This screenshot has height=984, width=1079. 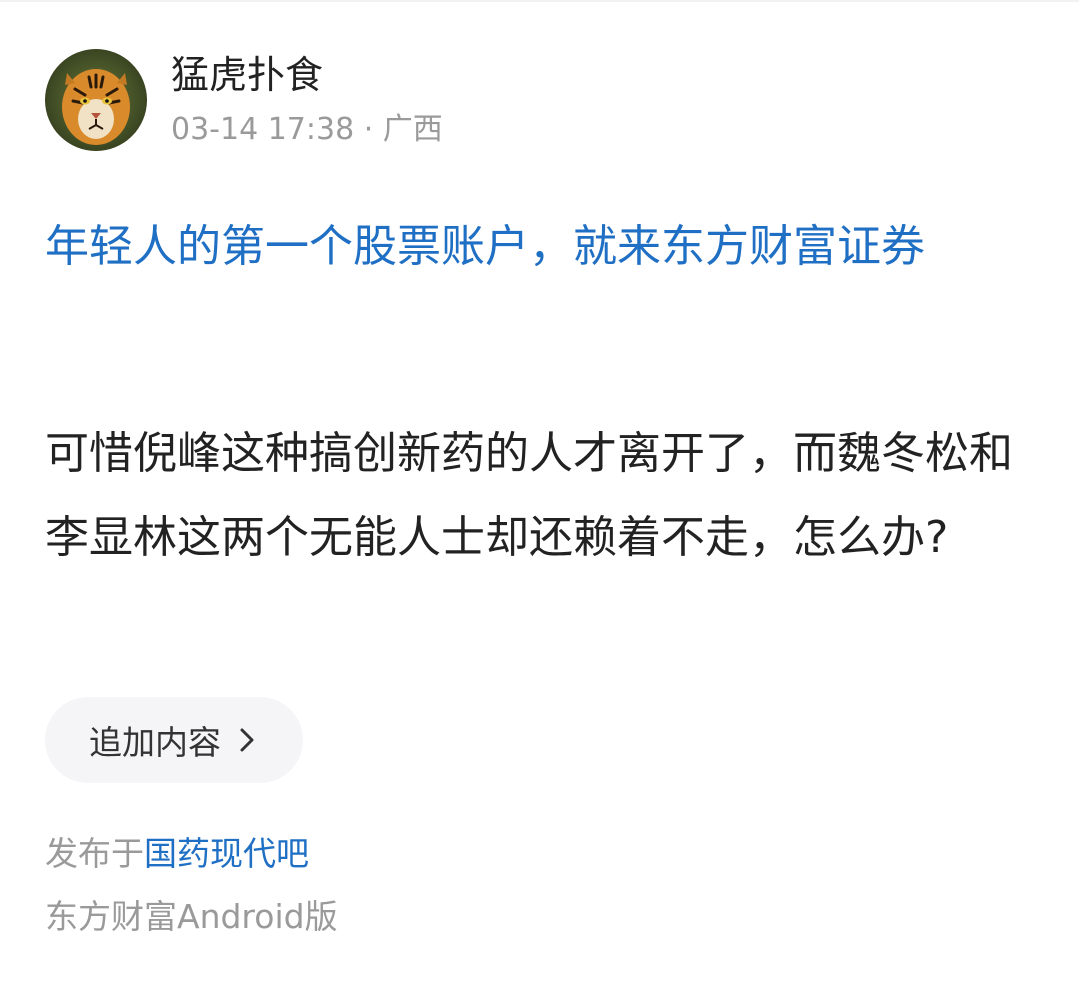 I want to click on post-header: 猛虎扑食 03-14 17:38 · 广西, so click(x=244, y=100).